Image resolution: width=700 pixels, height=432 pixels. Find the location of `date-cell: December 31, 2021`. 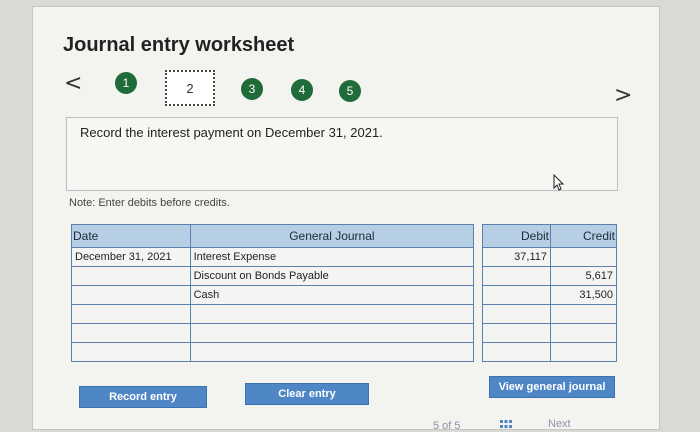

date-cell: December 31, 2021 is located at coordinates (131, 257).